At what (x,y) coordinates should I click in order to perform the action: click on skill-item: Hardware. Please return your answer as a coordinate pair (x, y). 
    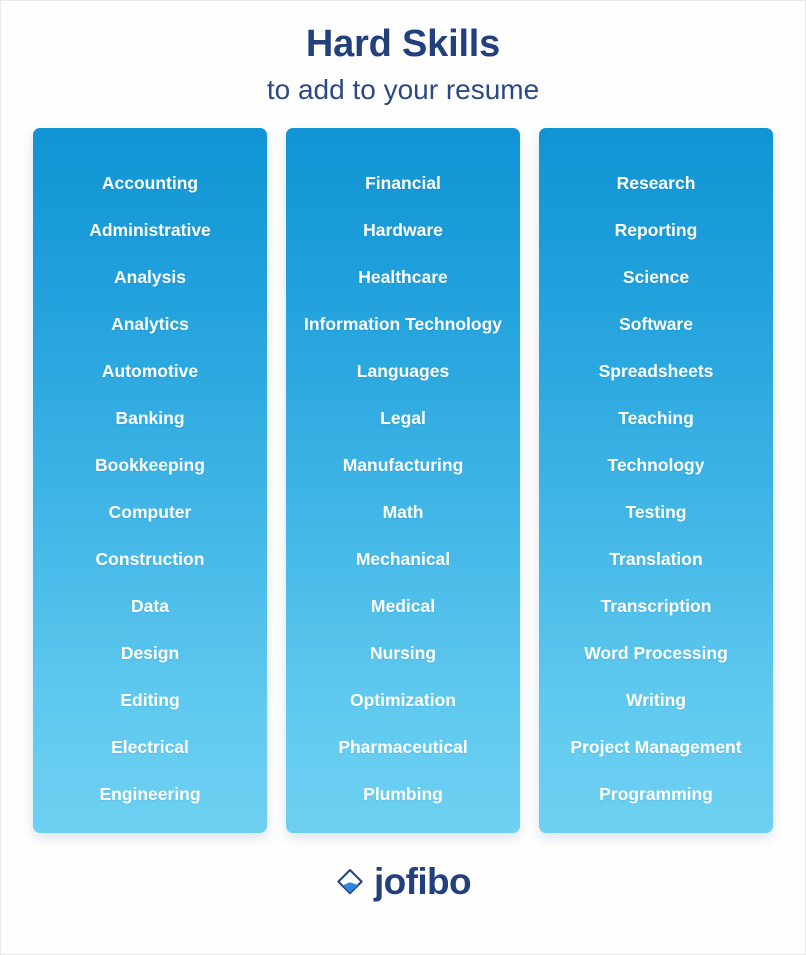
    Looking at the image, I should click on (403, 230).